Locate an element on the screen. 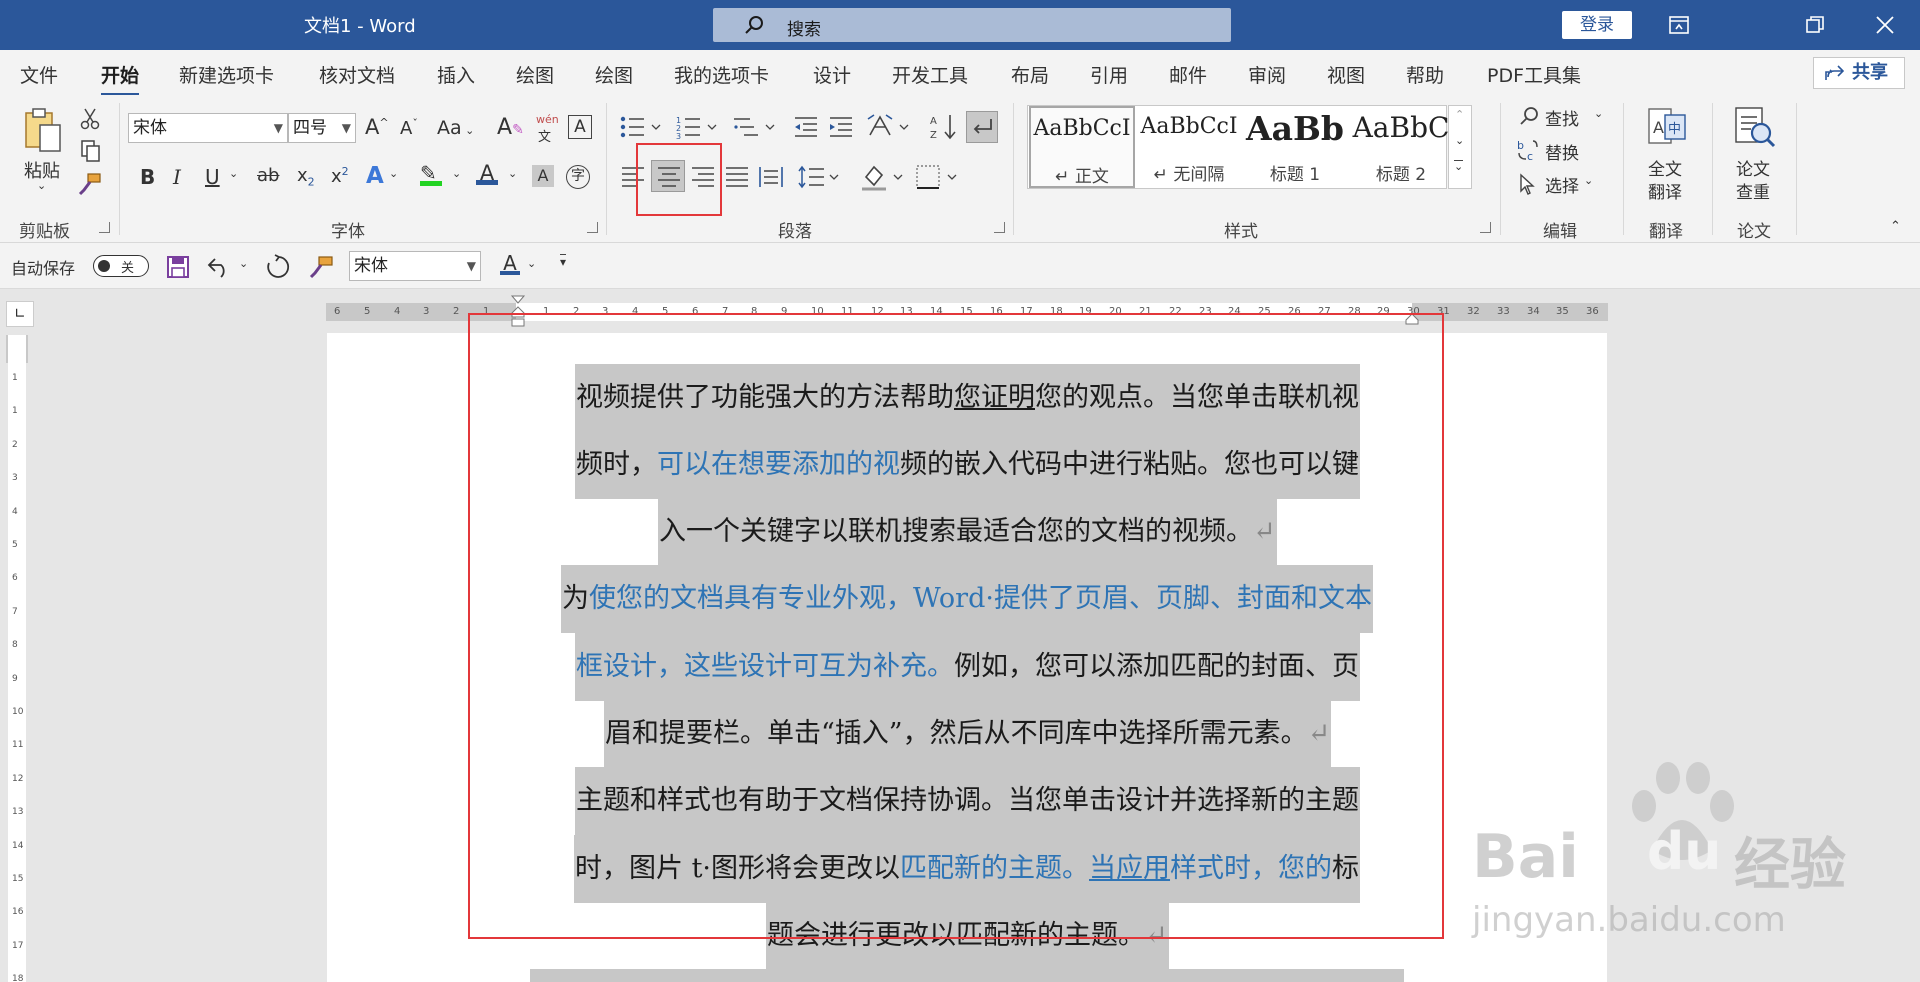  clipboard-launcher-icon is located at coordinates (104, 227).